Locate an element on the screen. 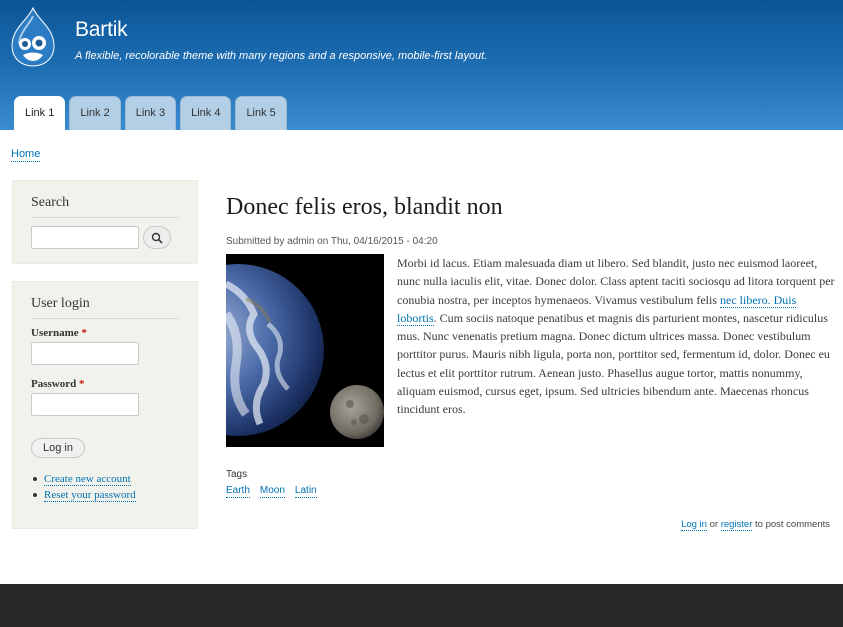  log-in-button: Log in is located at coordinates (58, 448).